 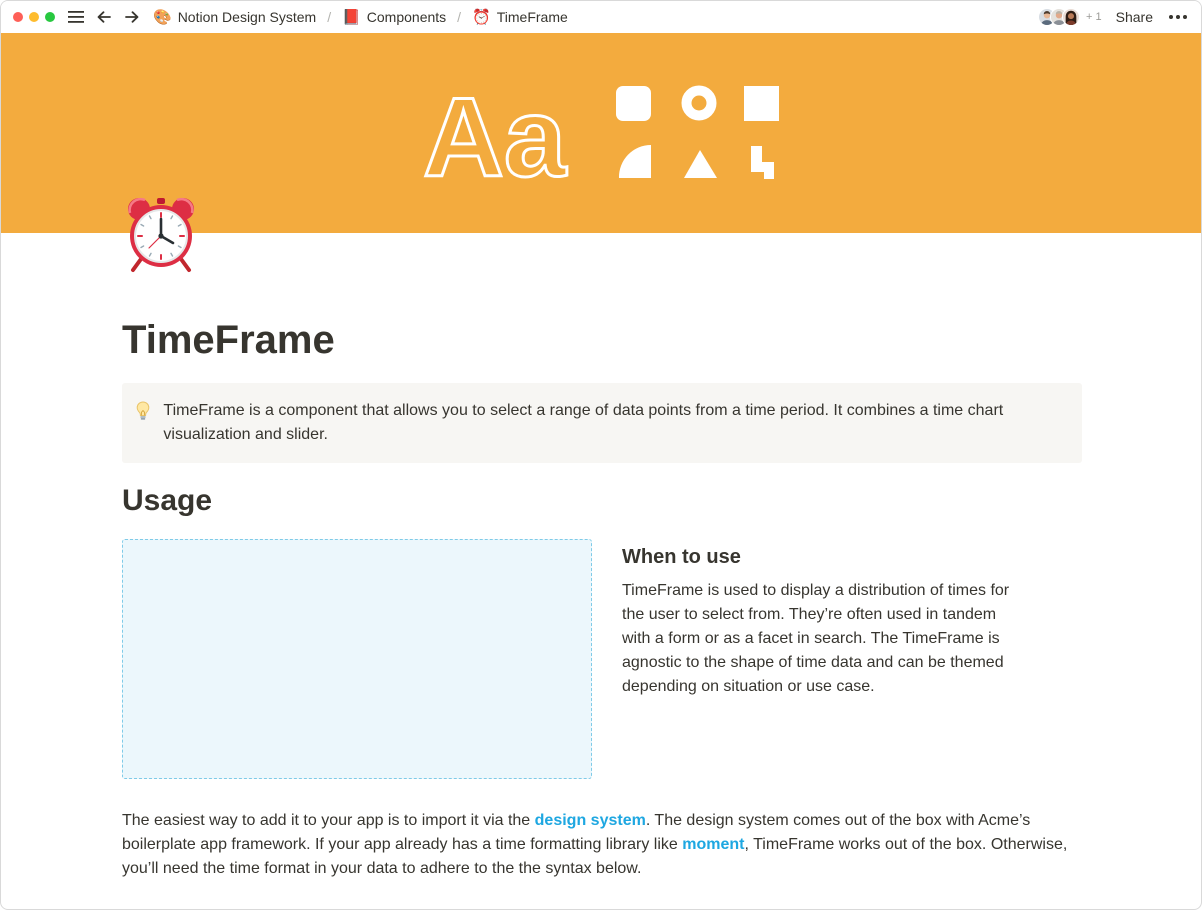 I want to click on close-window-button, so click(x=18, y=17).